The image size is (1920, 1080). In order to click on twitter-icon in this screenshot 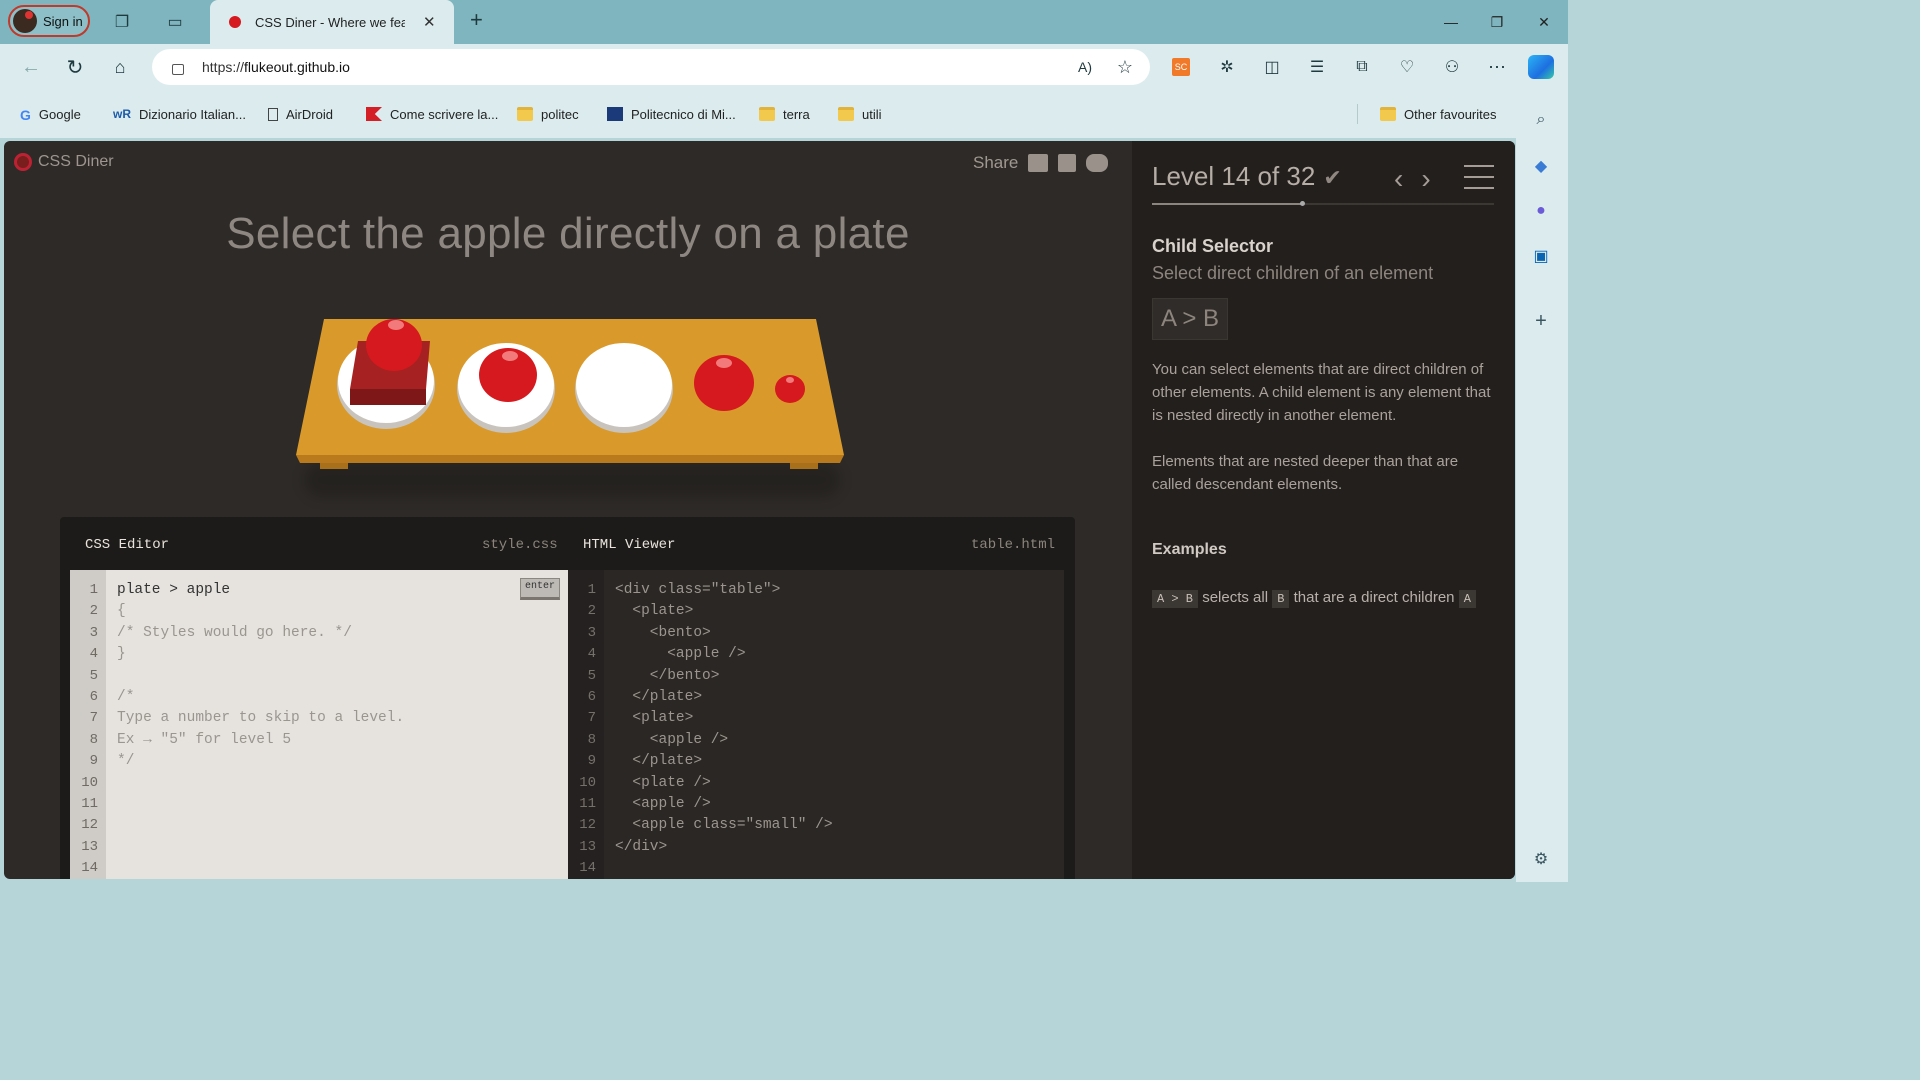, I will do `click(1097, 163)`.